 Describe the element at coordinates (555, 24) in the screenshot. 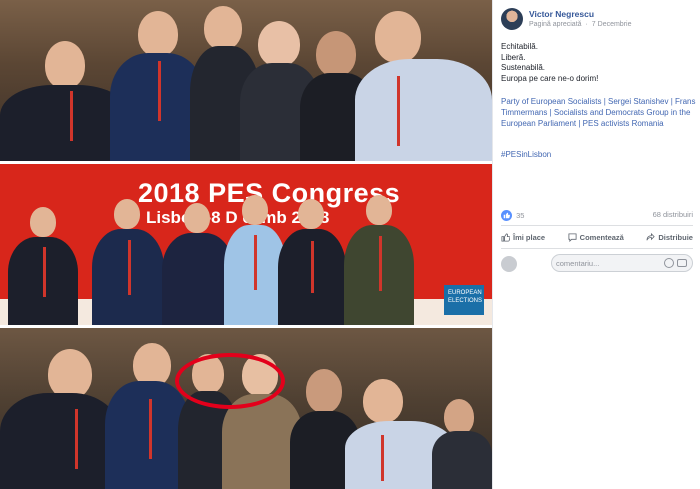

I see `page-label: Pagină apreciată` at that location.